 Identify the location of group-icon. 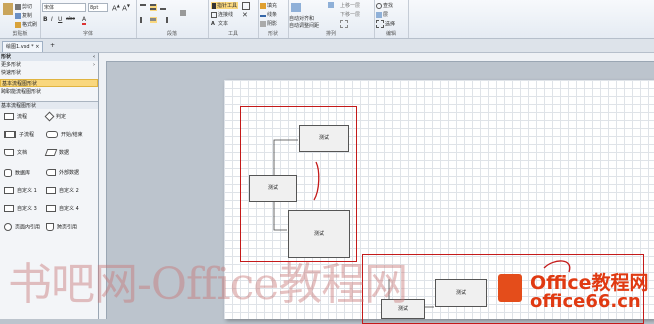
(344, 24).